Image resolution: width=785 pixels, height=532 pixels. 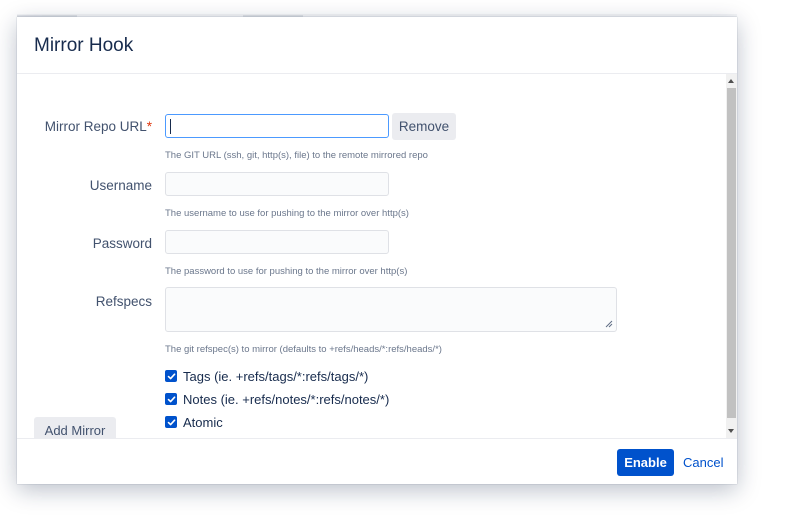 I want to click on username-input, so click(x=277, y=184).